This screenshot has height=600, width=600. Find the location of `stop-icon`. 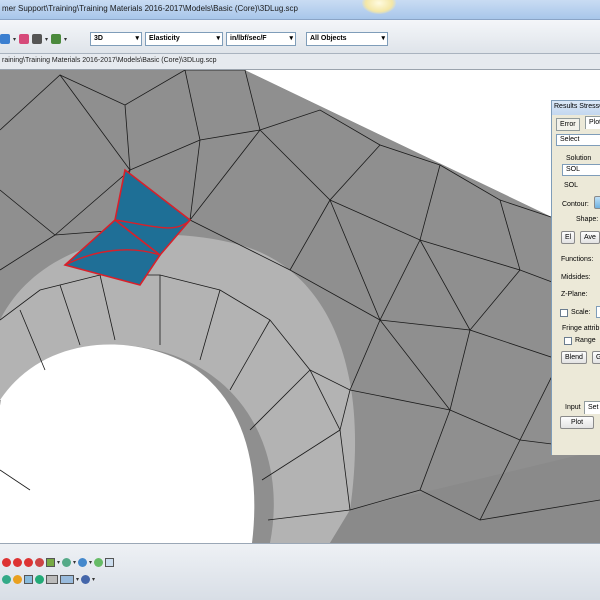

stop-icon is located at coordinates (6, 562).